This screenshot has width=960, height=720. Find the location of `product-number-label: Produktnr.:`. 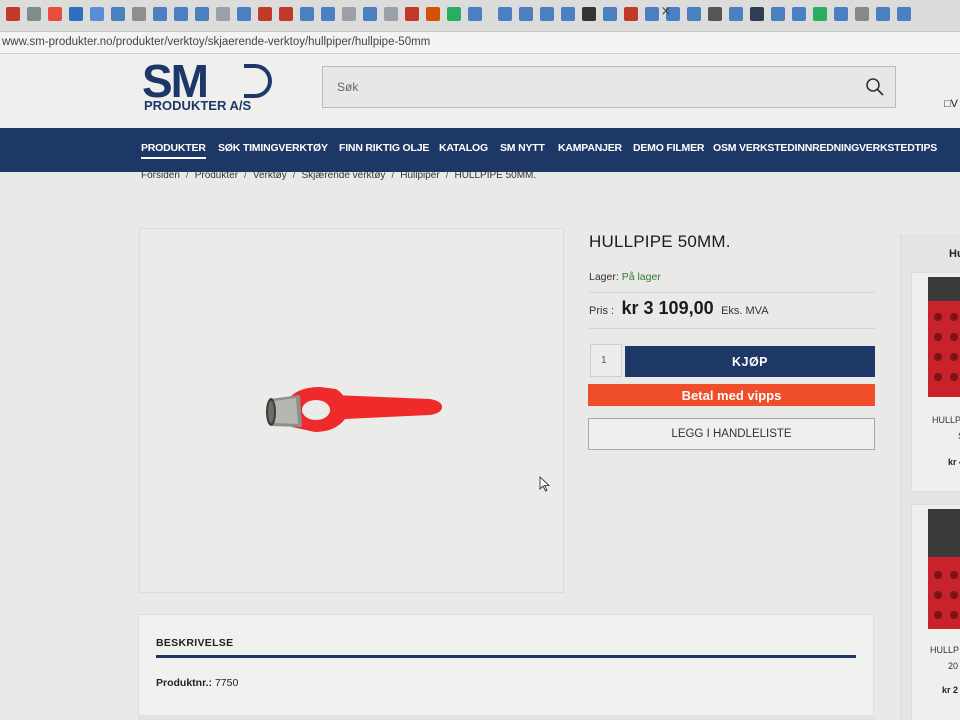

product-number-label: Produktnr.: is located at coordinates (184, 683).